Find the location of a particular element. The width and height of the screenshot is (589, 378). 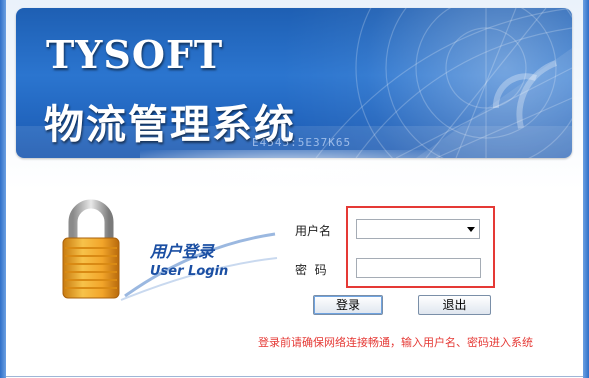

password-label: 密 码 is located at coordinates (311, 270).